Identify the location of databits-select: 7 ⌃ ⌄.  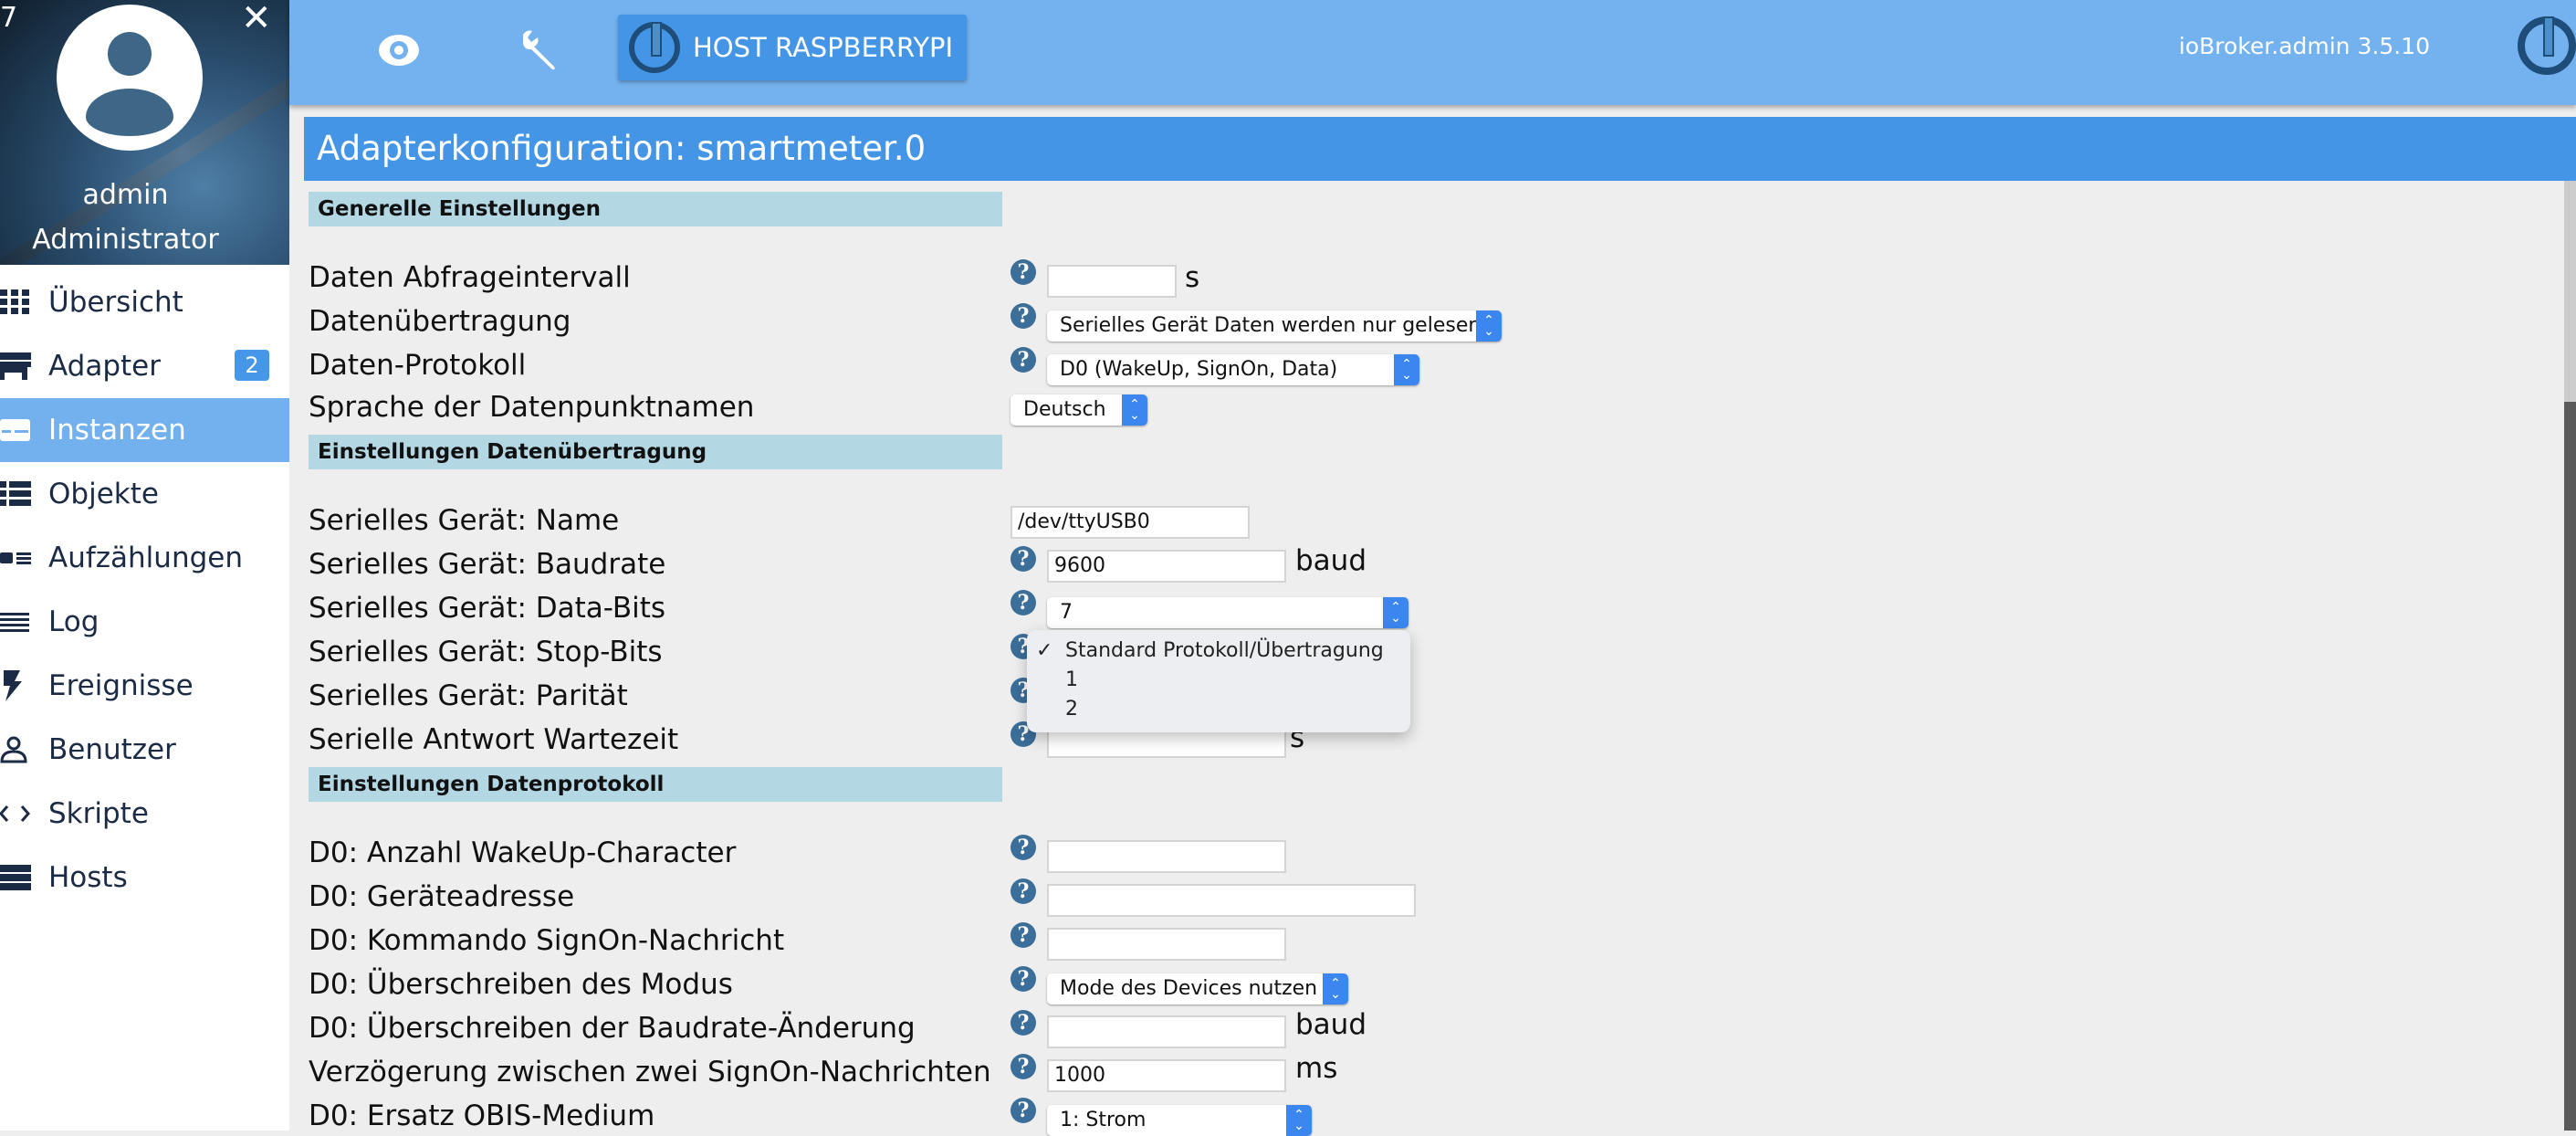
(1227, 612).